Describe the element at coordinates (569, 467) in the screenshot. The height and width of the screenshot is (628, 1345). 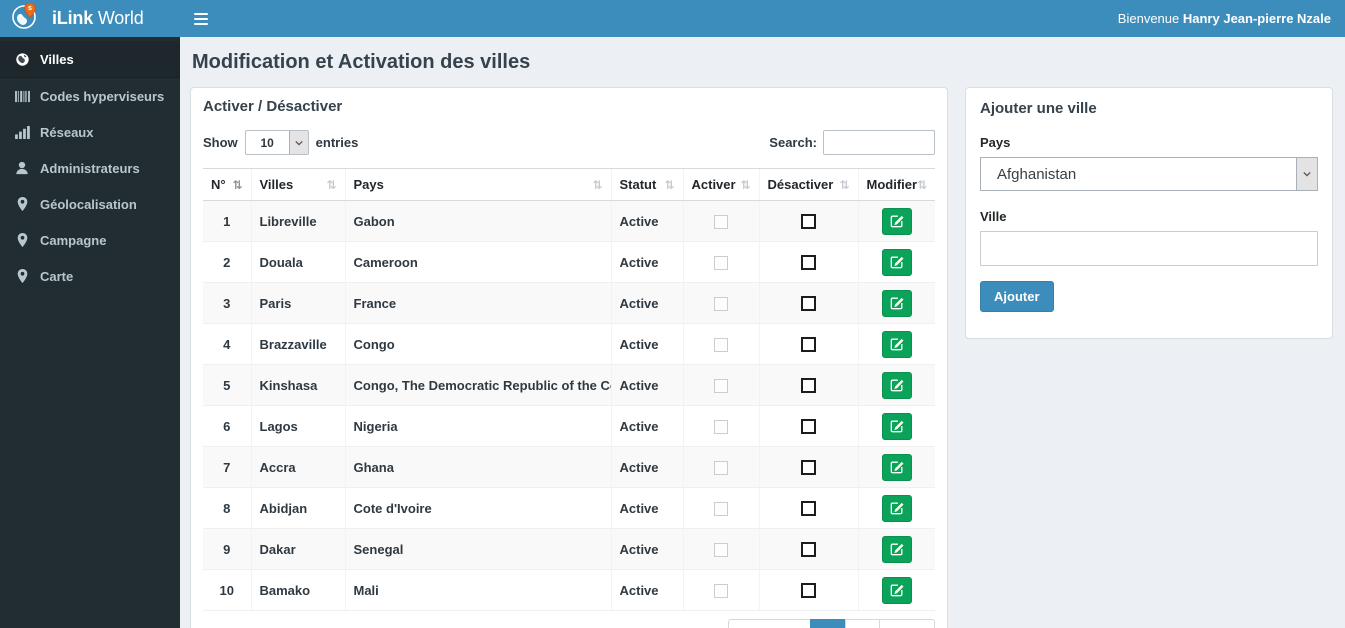
I see `table-row: 7 Accra Ghana Active` at that location.